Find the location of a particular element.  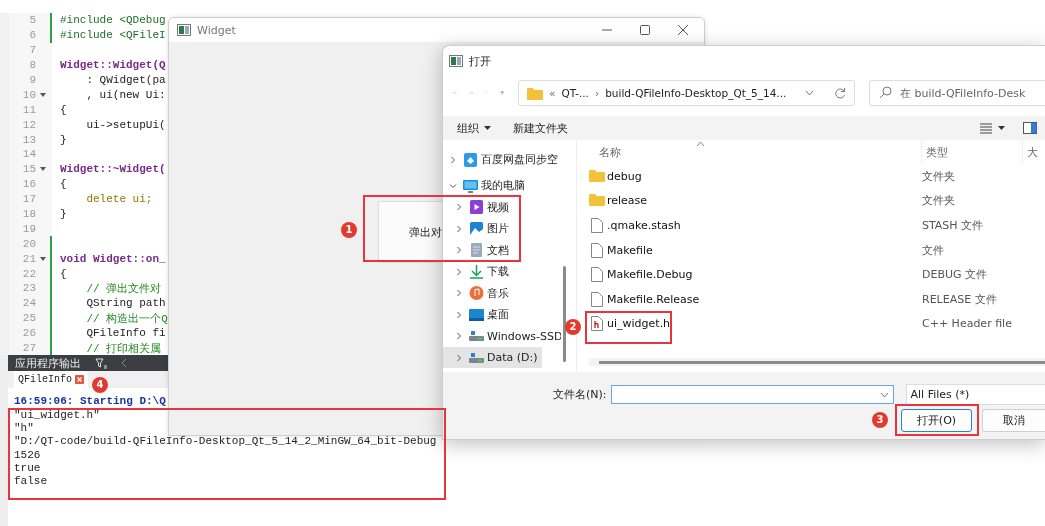

organize-menu: 组织 is located at coordinates (474, 128).